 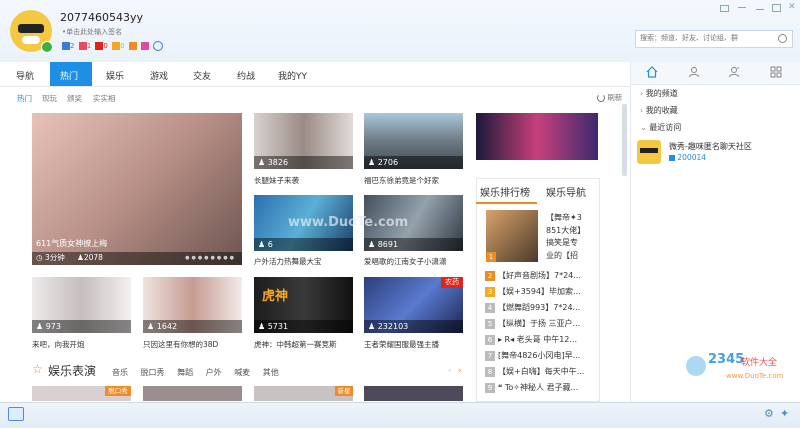 I want to click on gift-icon, so click(x=132, y=46).